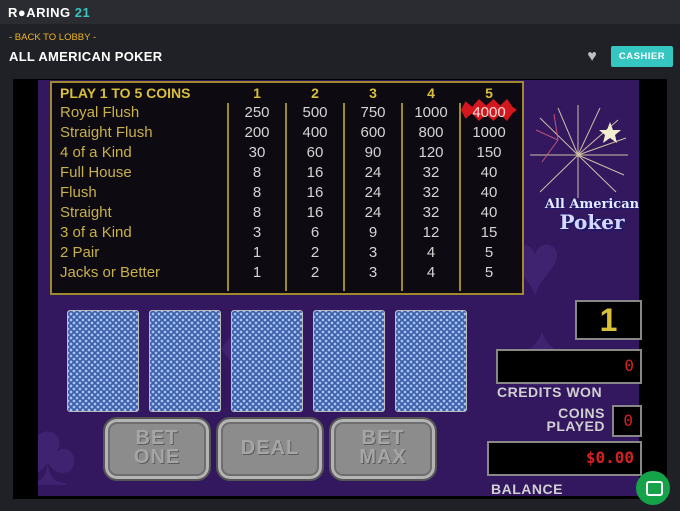  I want to click on paytable-value: 4000, so click(489, 112).